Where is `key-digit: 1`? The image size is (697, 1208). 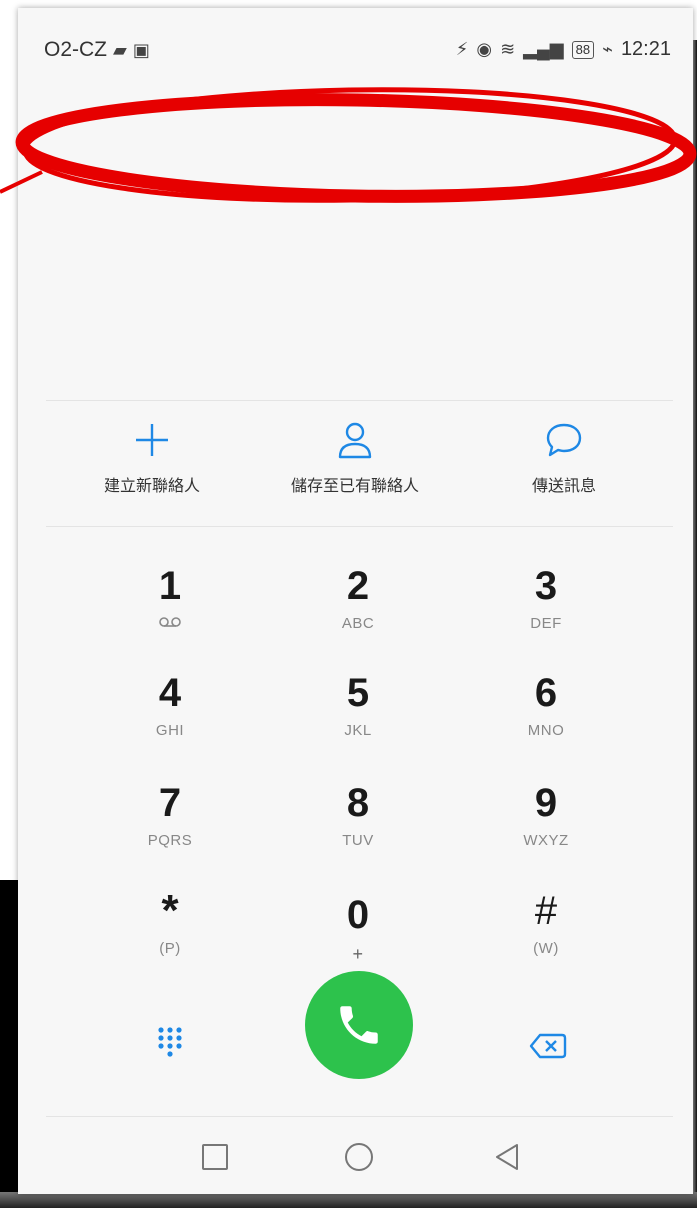
key-digit: 1 is located at coordinates (170, 586).